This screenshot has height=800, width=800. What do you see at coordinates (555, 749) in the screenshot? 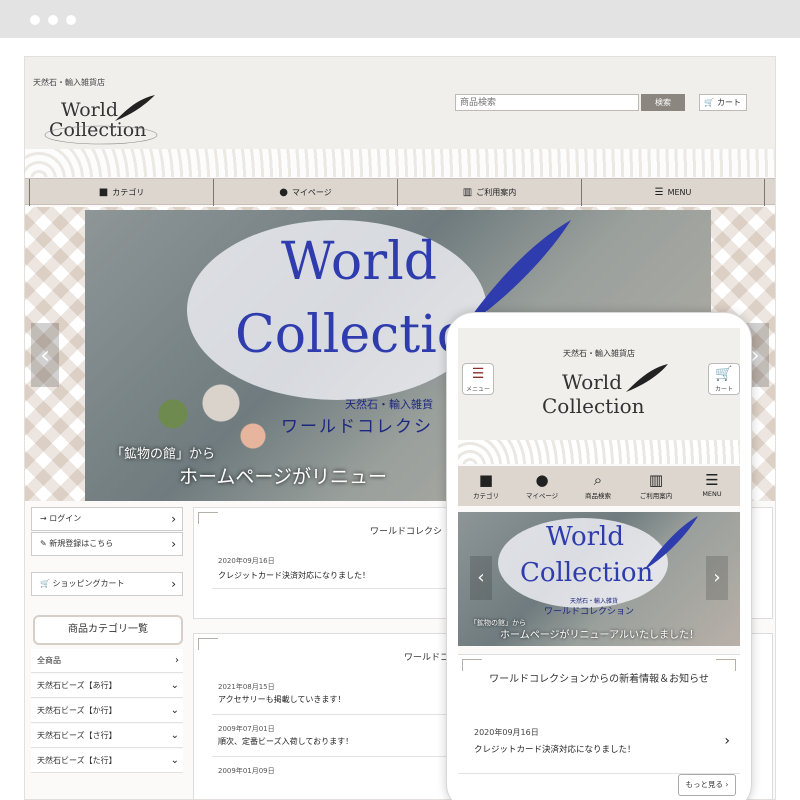
I see `mobile-news-link: クレジットカード決済対応になりました！` at bounding box center [555, 749].